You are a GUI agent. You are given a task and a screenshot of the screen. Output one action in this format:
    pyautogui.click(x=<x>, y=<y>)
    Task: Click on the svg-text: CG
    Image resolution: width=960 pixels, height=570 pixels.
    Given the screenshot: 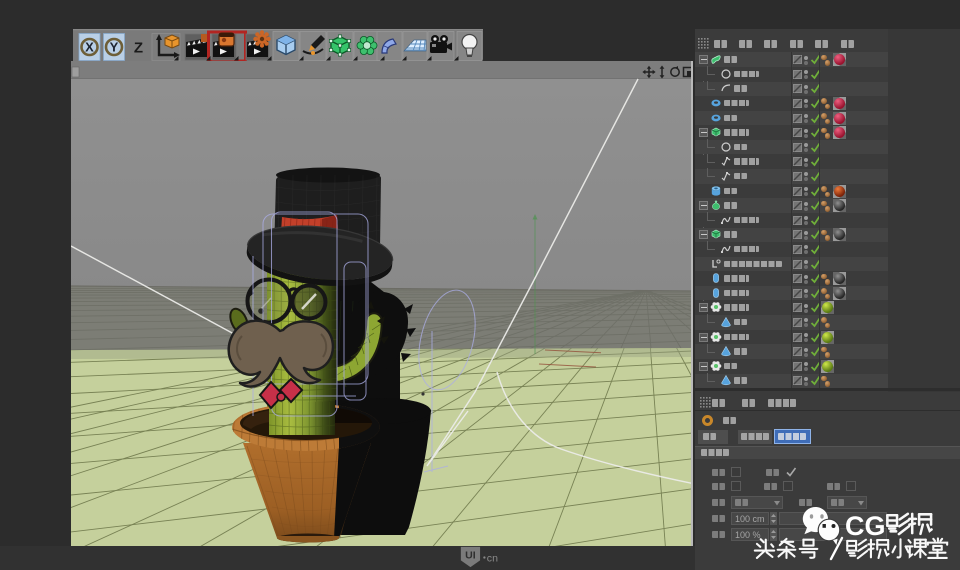 What is the action you would take?
    pyautogui.click(x=865, y=526)
    